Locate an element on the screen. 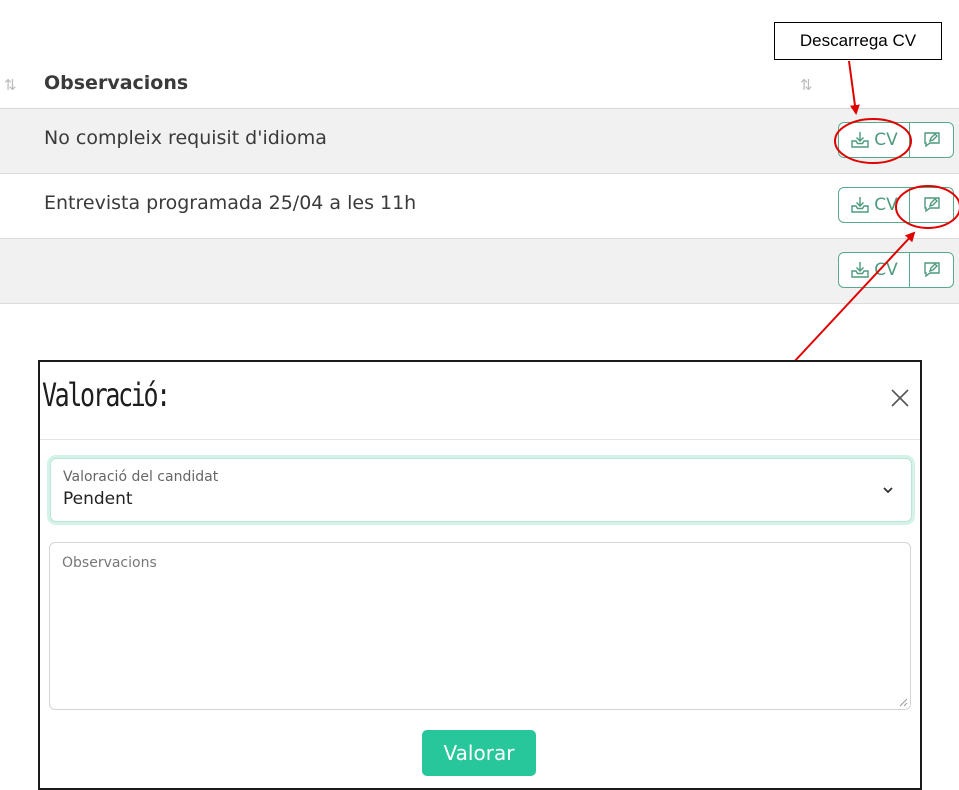 The image size is (959, 790). select-value: Pendent is located at coordinates (98, 499).